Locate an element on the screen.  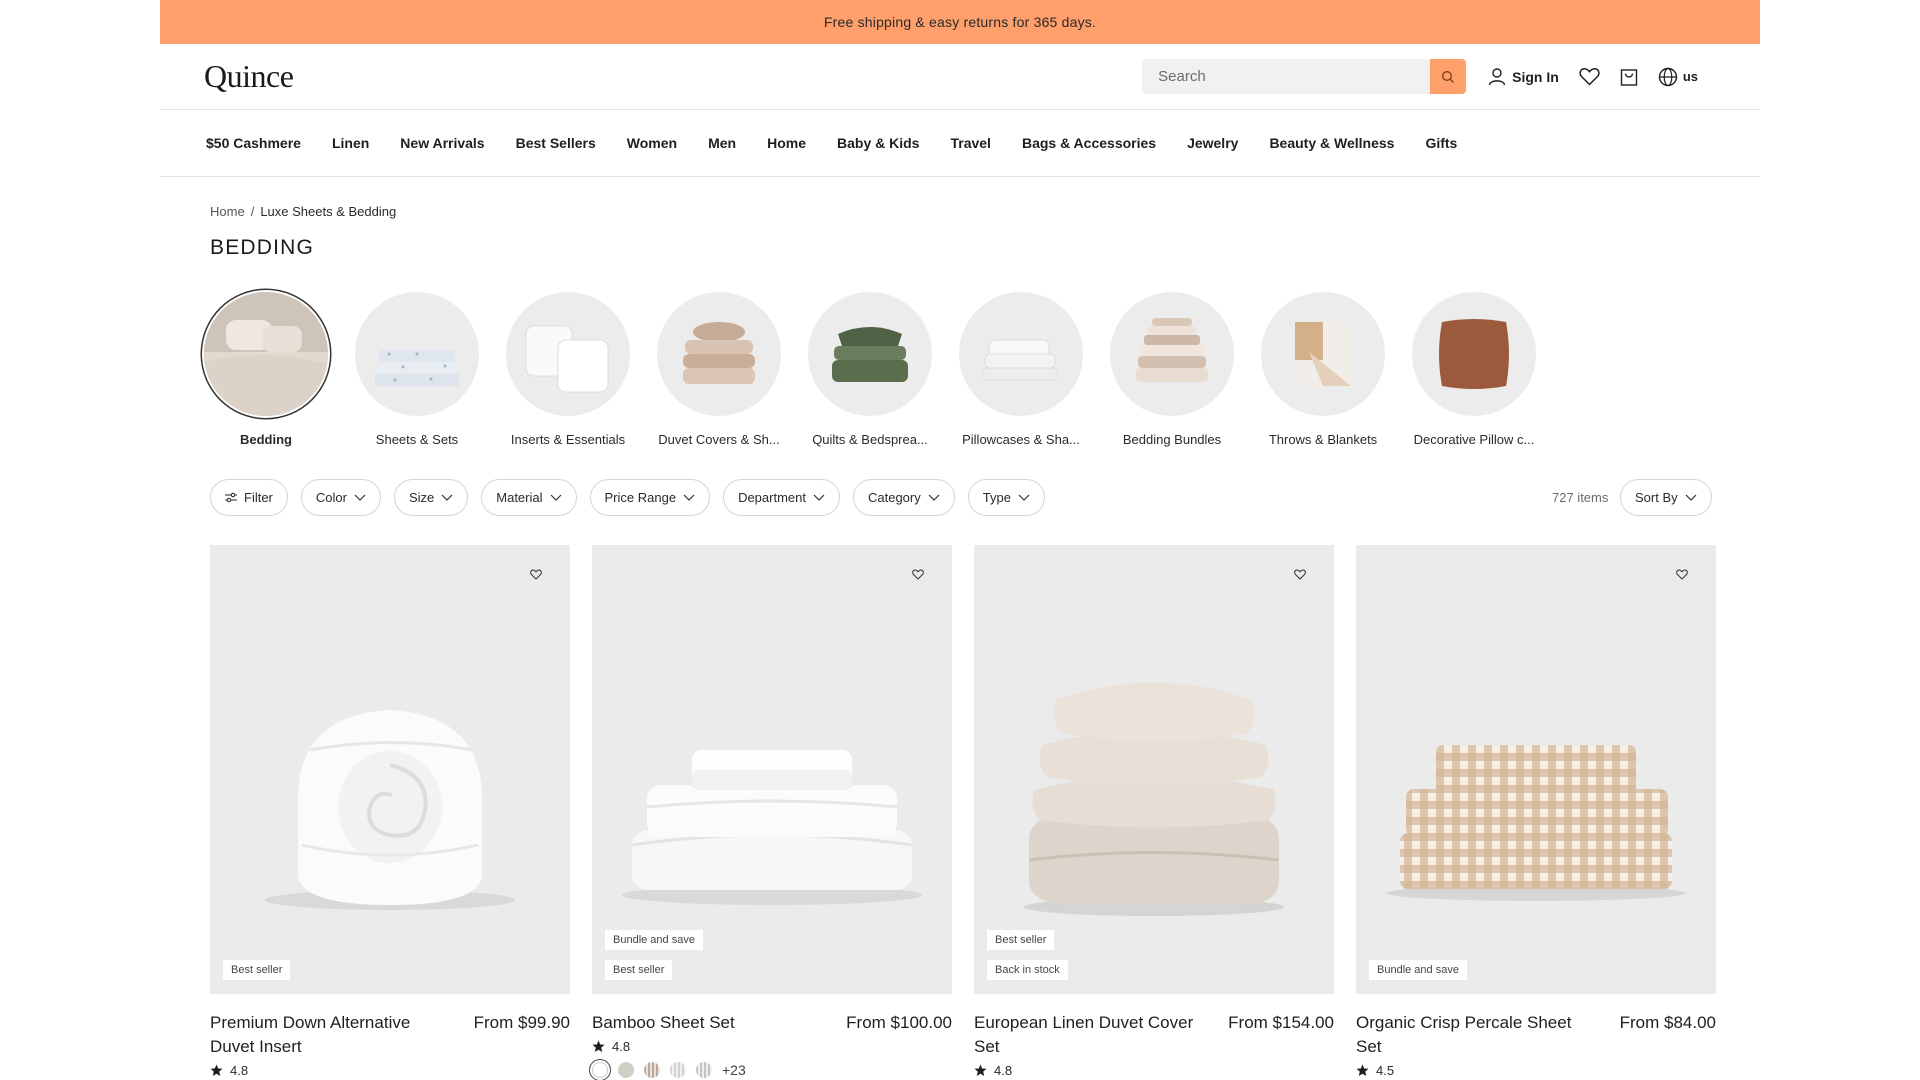
swatch-stripe-light is located at coordinates (678, 1070).